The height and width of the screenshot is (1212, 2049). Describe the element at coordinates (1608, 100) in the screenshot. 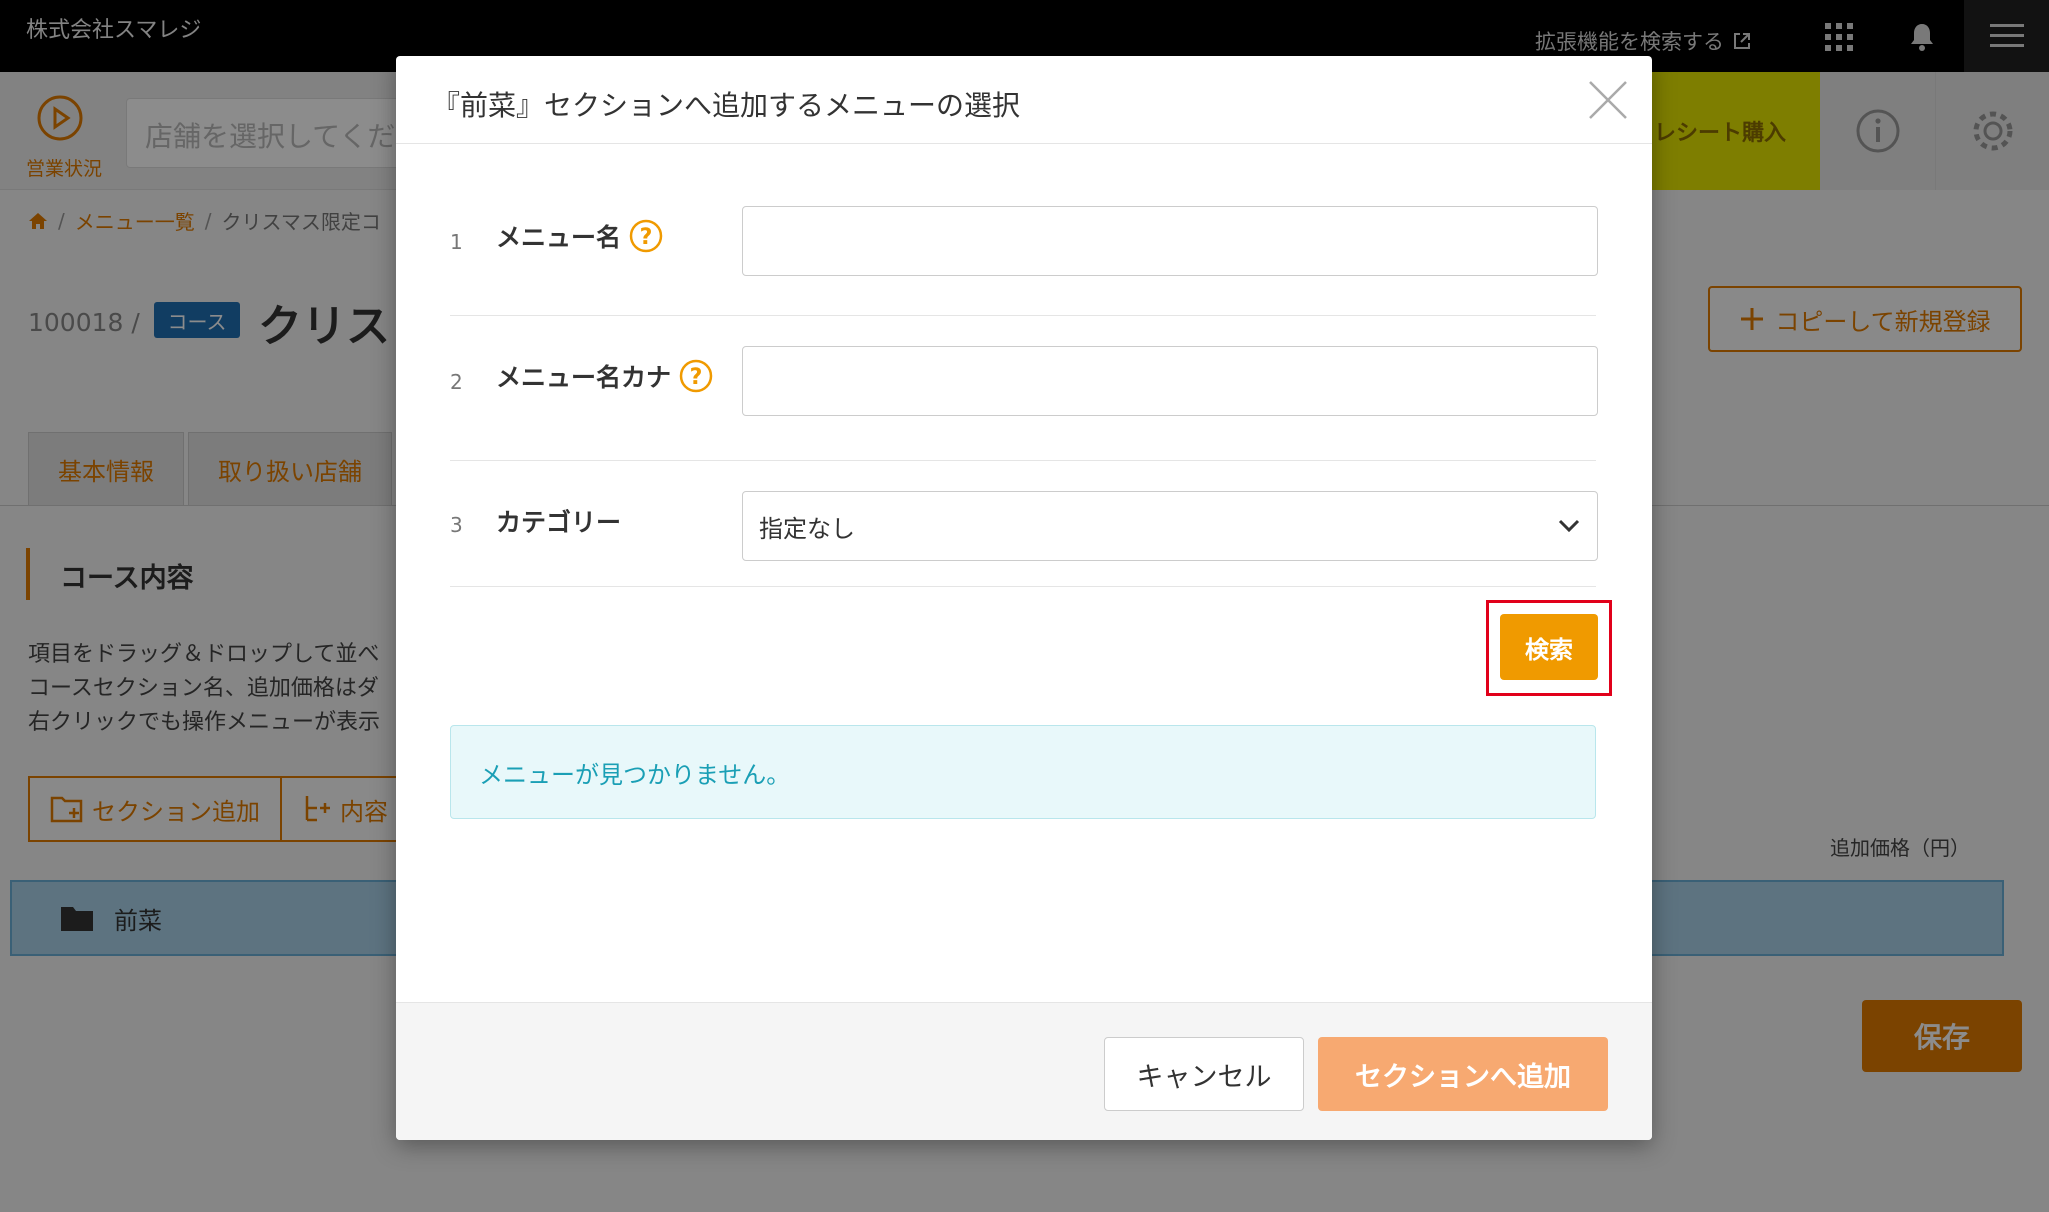

I see `close-icon` at that location.